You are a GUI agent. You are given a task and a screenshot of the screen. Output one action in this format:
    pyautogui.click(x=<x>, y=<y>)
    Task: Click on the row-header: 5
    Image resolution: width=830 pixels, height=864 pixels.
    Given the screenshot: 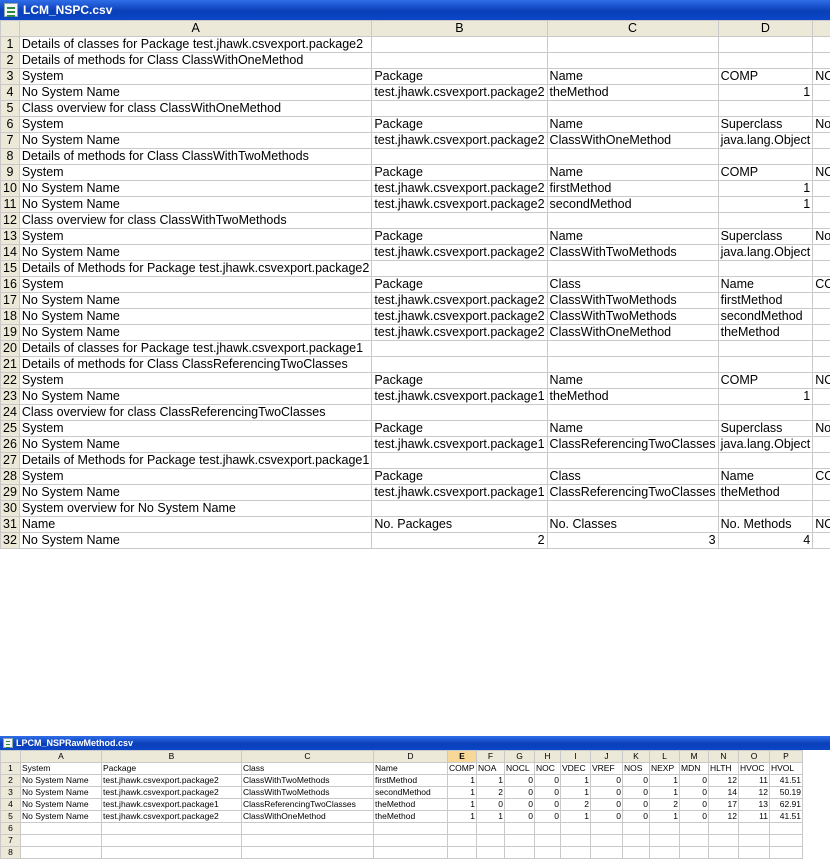 What is the action you would take?
    pyautogui.click(x=10, y=816)
    